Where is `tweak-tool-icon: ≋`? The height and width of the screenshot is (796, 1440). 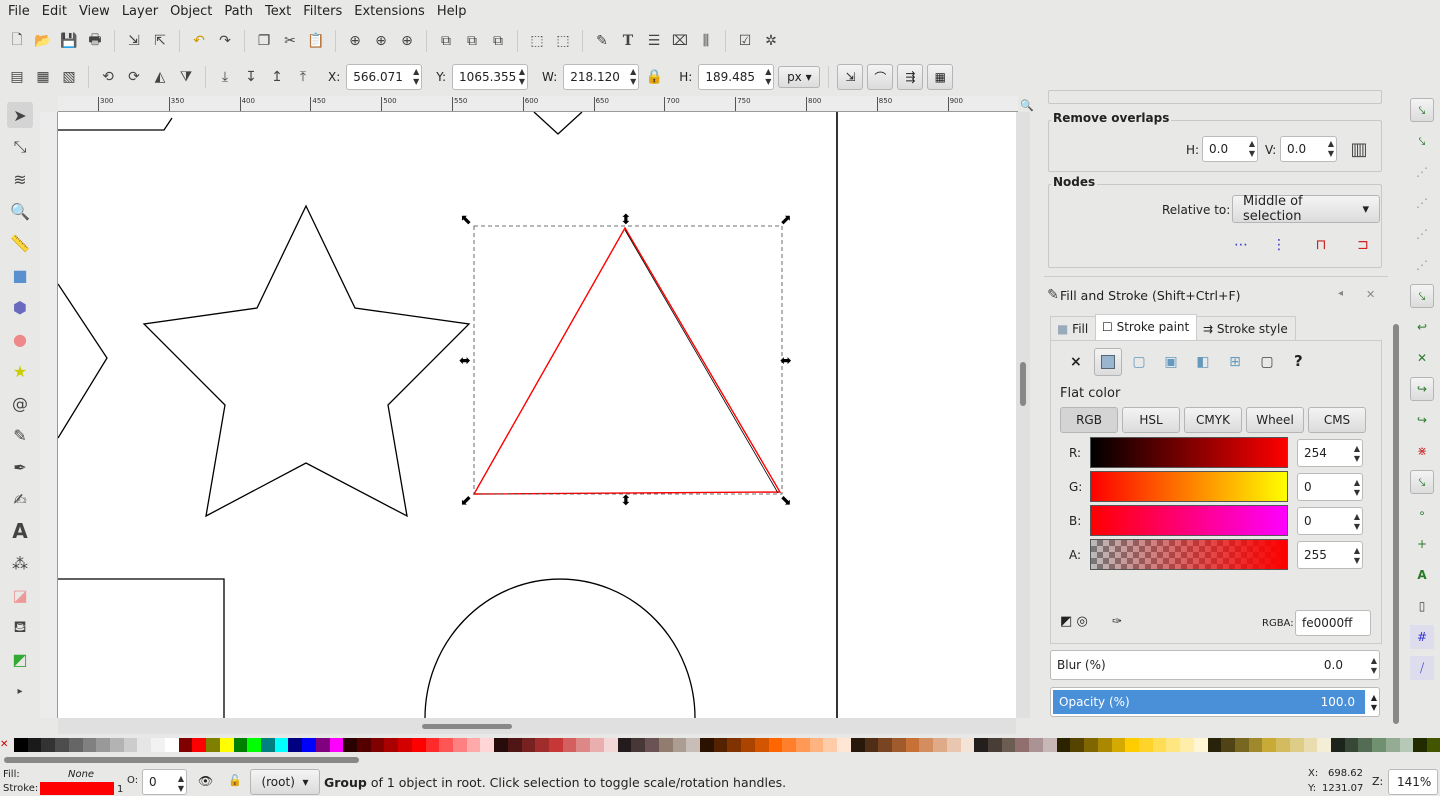 tweak-tool-icon: ≋ is located at coordinates (20, 179).